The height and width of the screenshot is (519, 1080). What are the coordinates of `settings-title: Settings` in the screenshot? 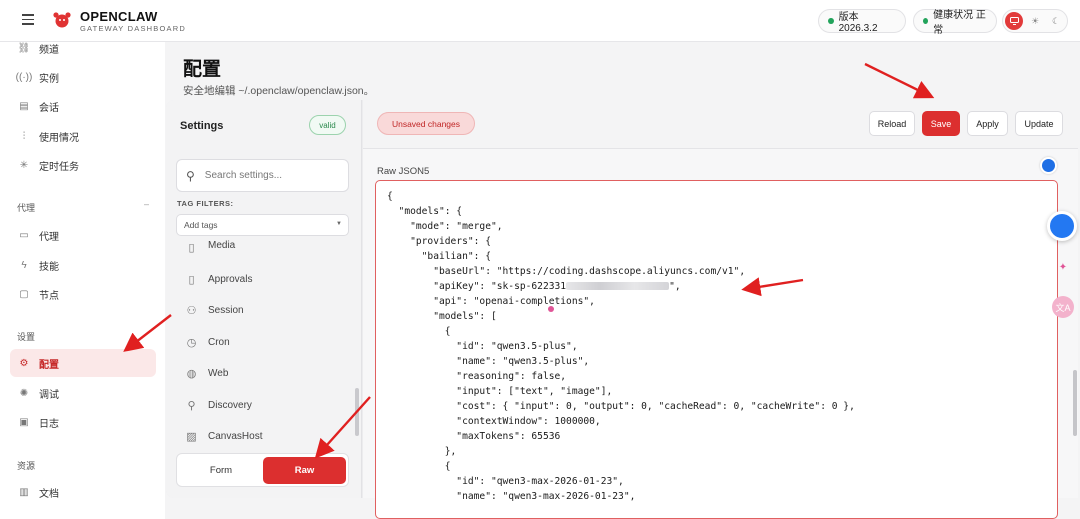 It's located at (202, 126).